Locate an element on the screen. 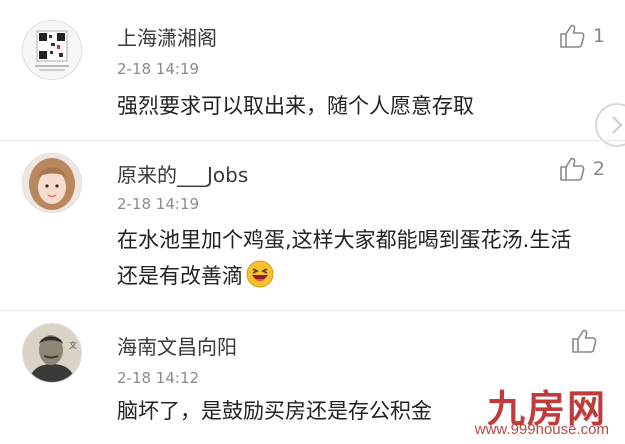 The image size is (625, 444). like-button is located at coordinates (588, 341).